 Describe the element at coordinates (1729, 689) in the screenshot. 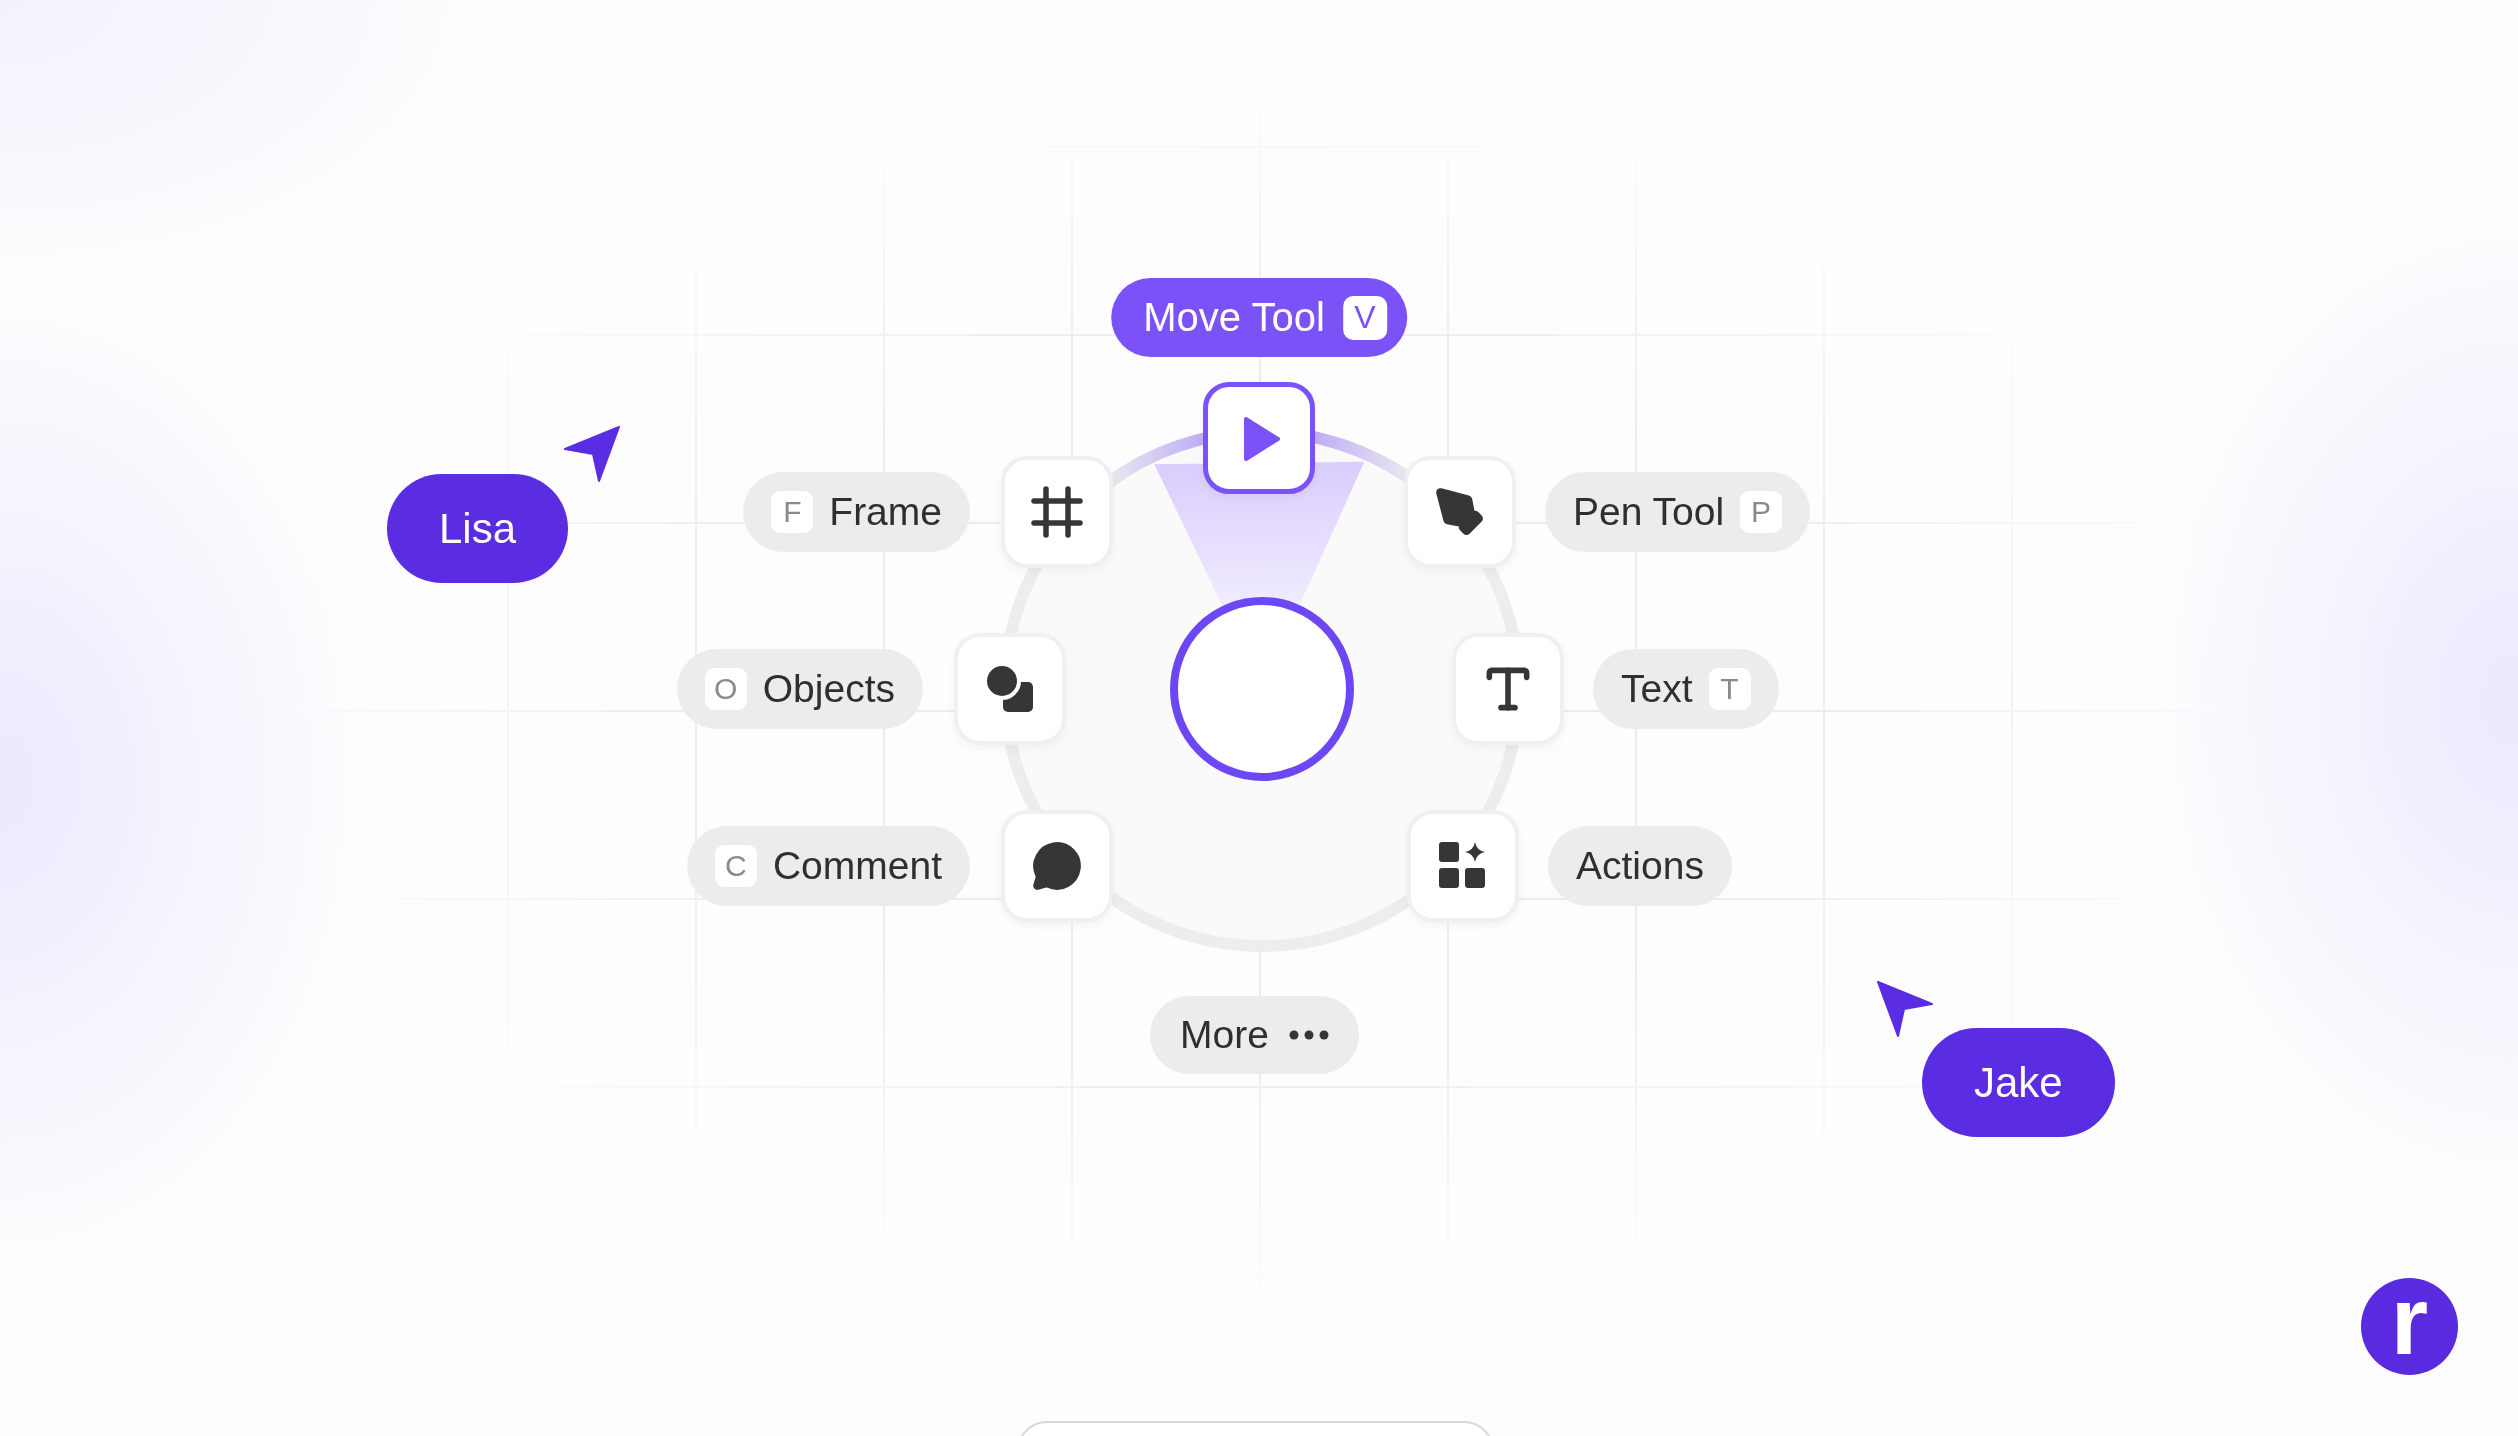

I see `shortcut-key: T` at that location.